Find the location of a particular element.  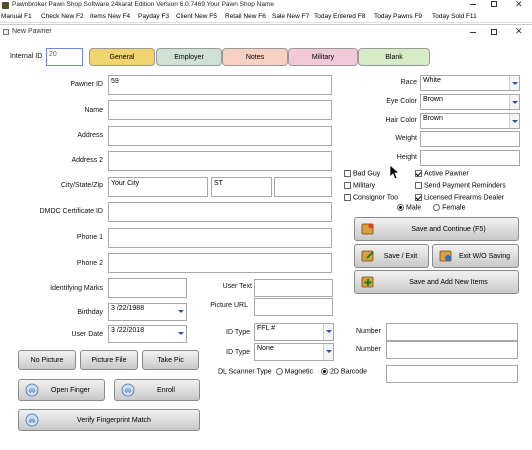

user-date-value: 3 /22/2018 is located at coordinates (128, 330).